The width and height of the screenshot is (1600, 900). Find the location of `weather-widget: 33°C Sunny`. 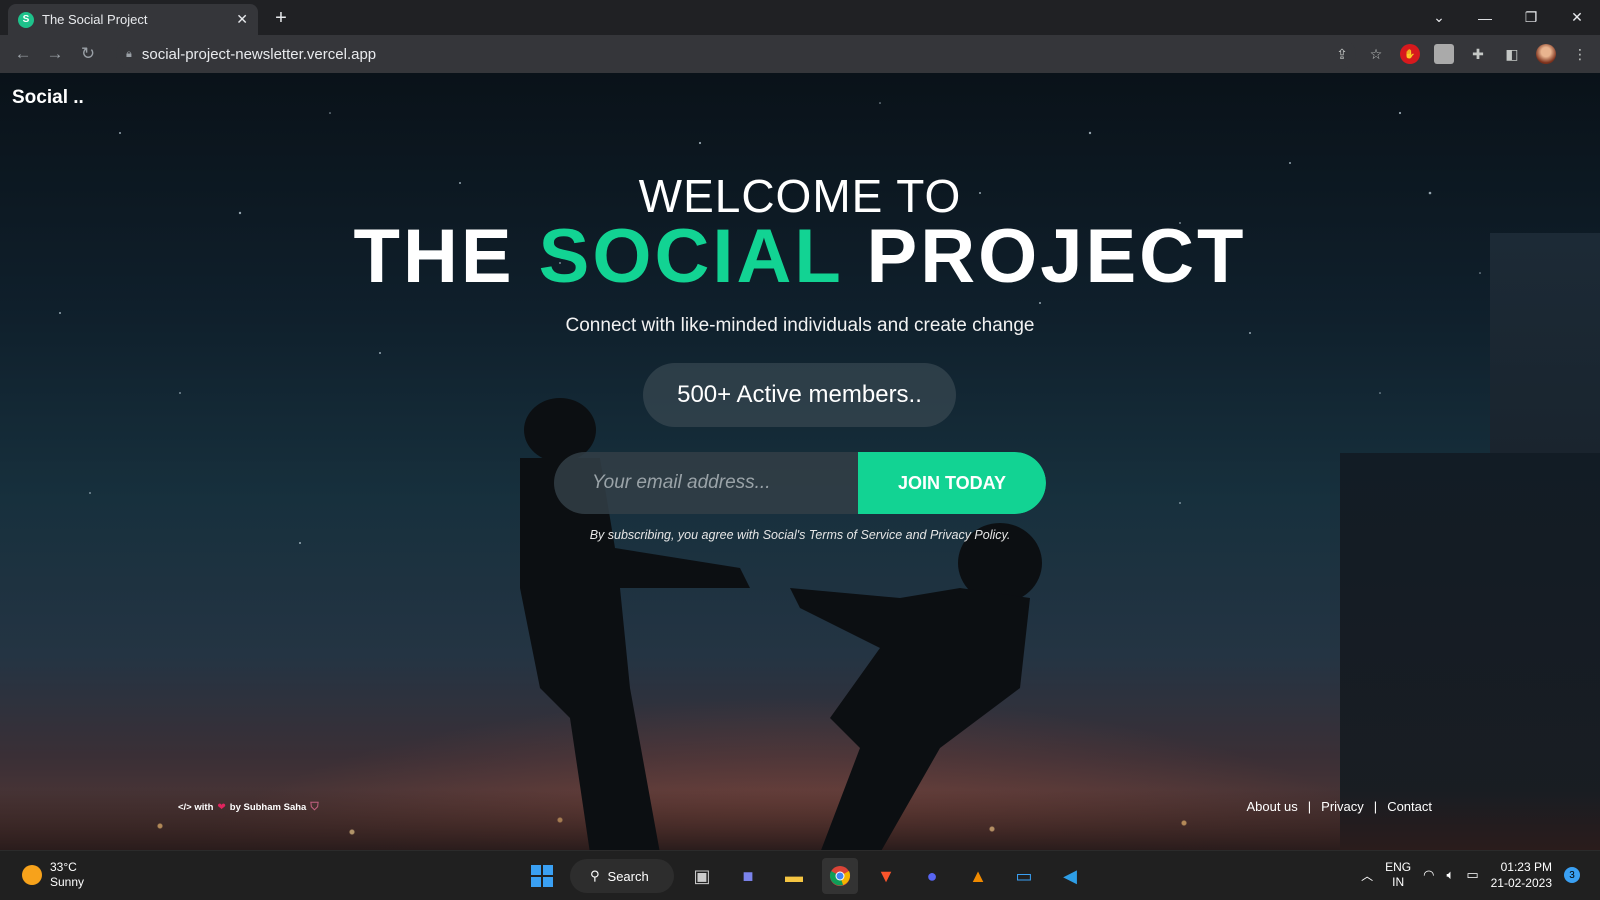

weather-widget: 33°C Sunny is located at coordinates (53, 875).